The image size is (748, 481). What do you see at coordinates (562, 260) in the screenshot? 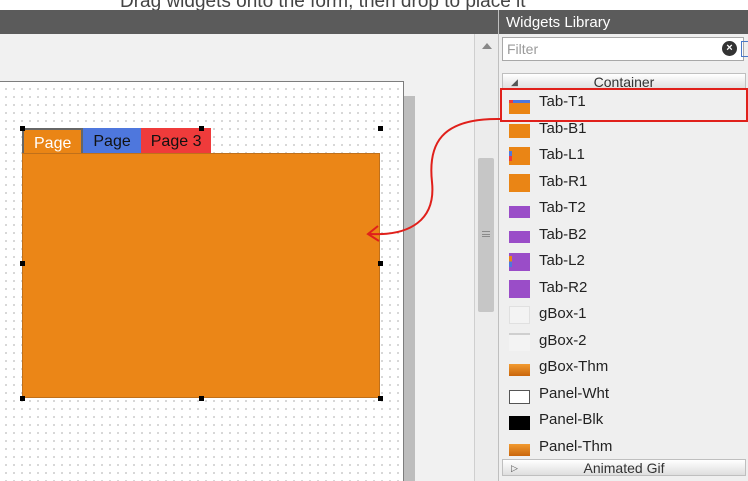
I see `widget-item-label: Tab-L2` at bounding box center [562, 260].